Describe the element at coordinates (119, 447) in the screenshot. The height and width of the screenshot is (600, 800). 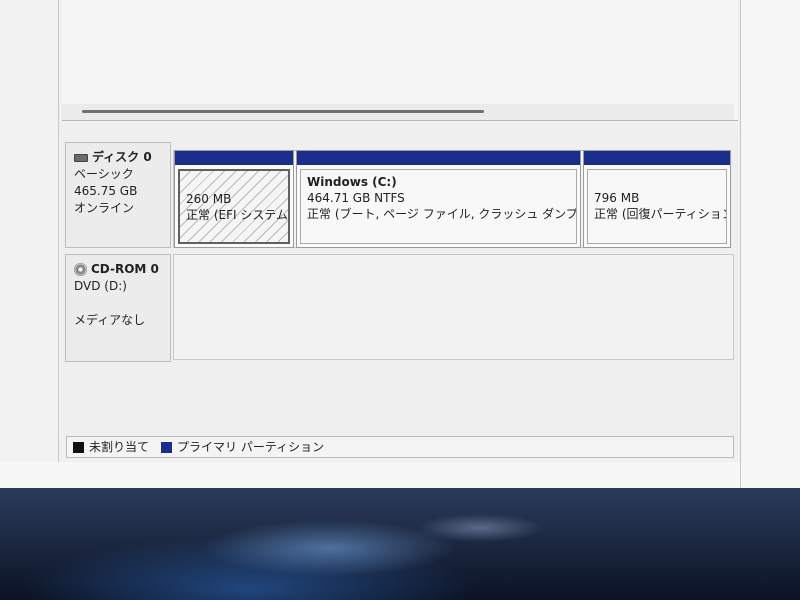
I see `legend-label: 未割り当て` at that location.